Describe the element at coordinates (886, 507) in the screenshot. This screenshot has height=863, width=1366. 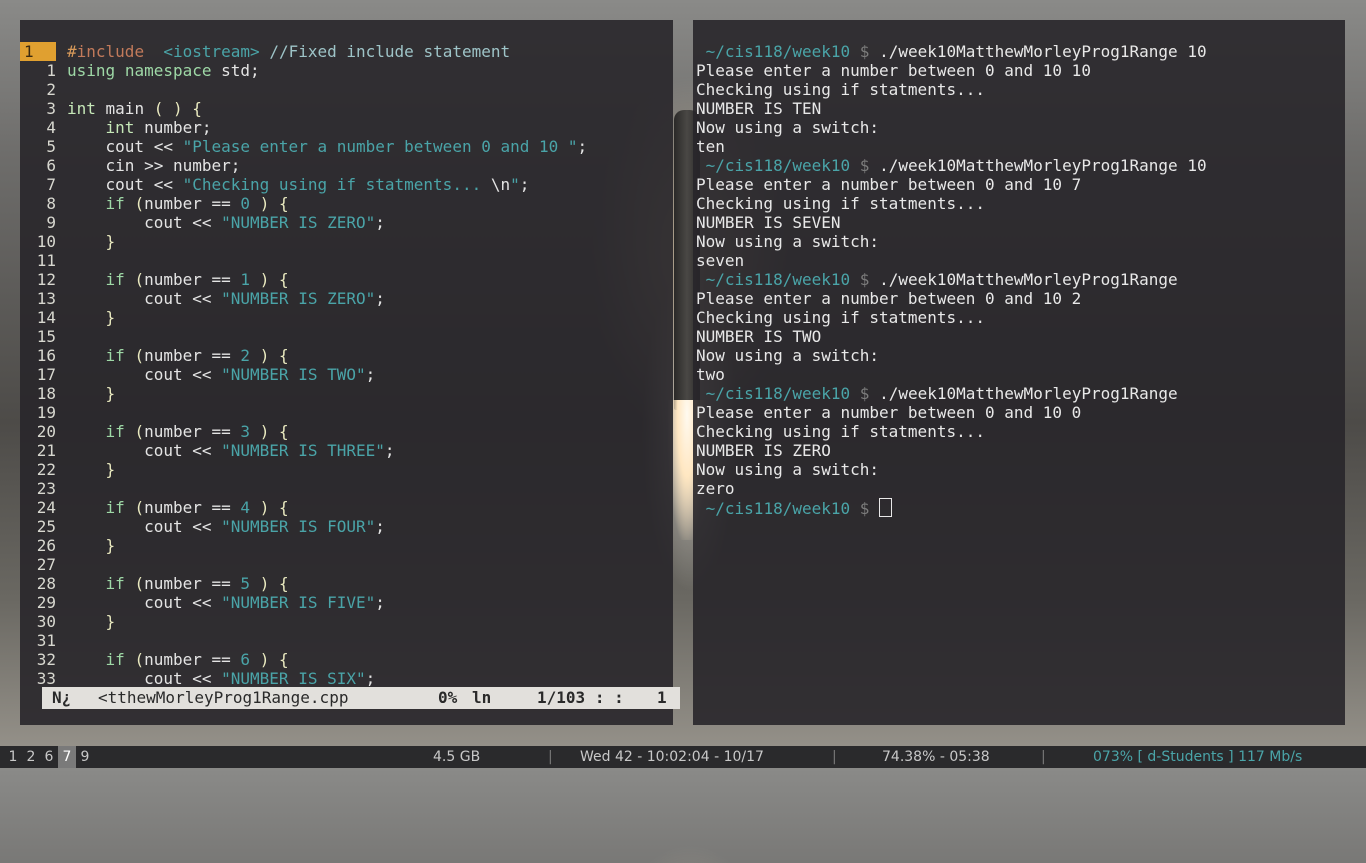
I see `terminal-cursor` at that location.